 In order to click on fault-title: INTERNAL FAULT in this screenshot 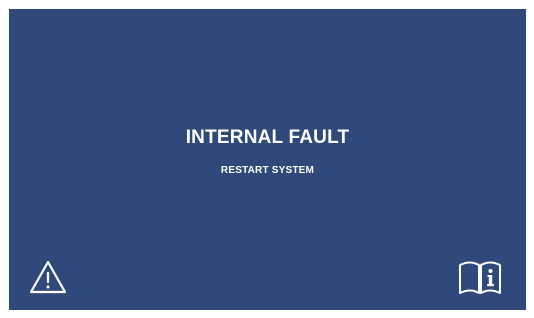, I will do `click(267, 137)`.